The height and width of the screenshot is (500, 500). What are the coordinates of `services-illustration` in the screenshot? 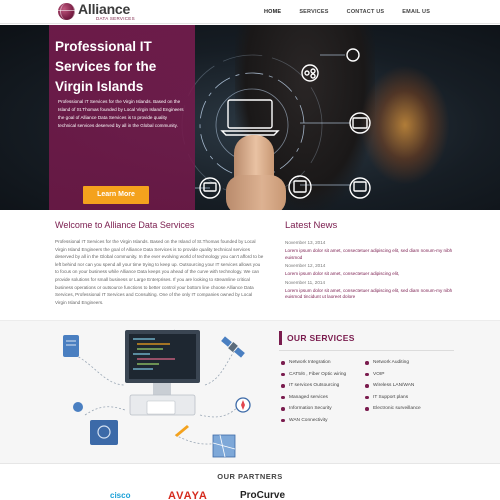 It's located at (157, 393).